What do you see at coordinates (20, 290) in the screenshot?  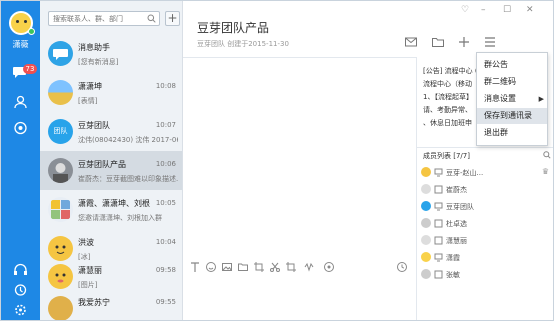 I see `clock-icon` at bounding box center [20, 290].